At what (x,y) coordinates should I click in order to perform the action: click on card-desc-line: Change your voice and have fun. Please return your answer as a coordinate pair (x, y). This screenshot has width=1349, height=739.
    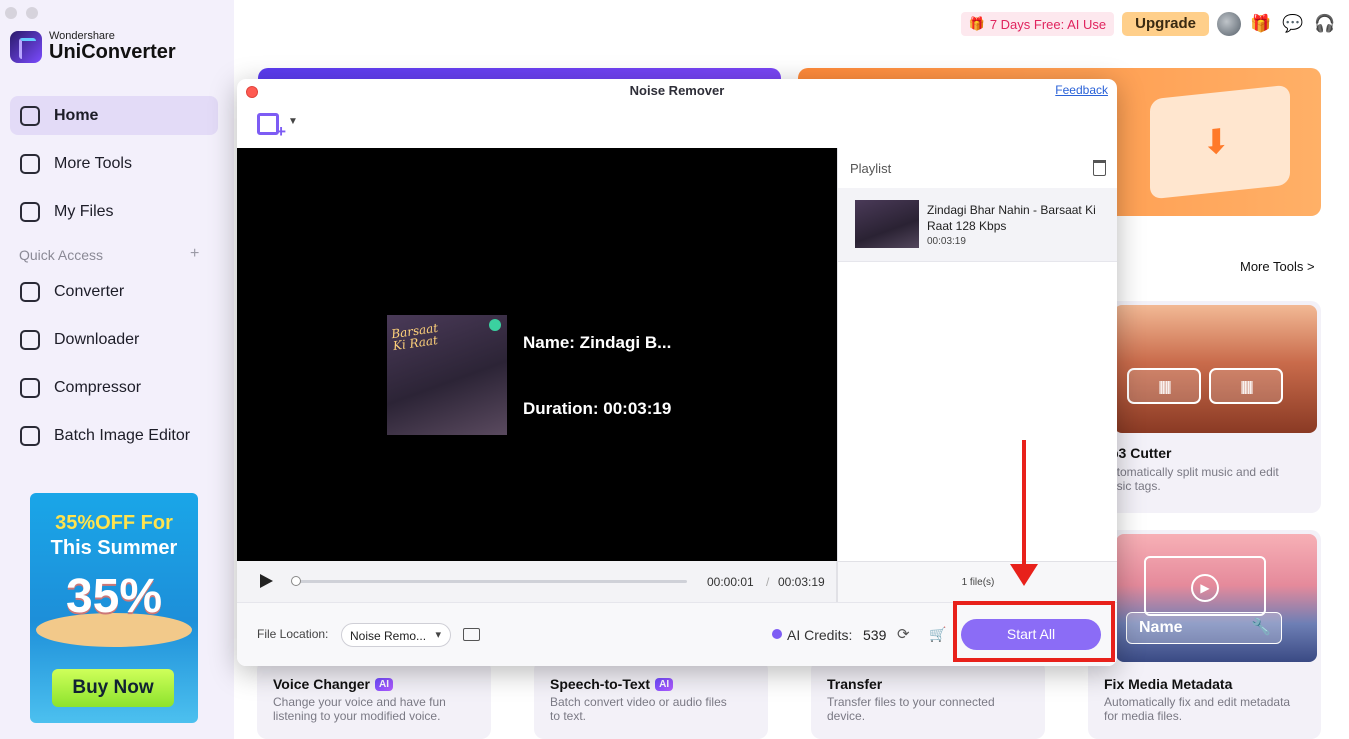
    Looking at the image, I should click on (359, 702).